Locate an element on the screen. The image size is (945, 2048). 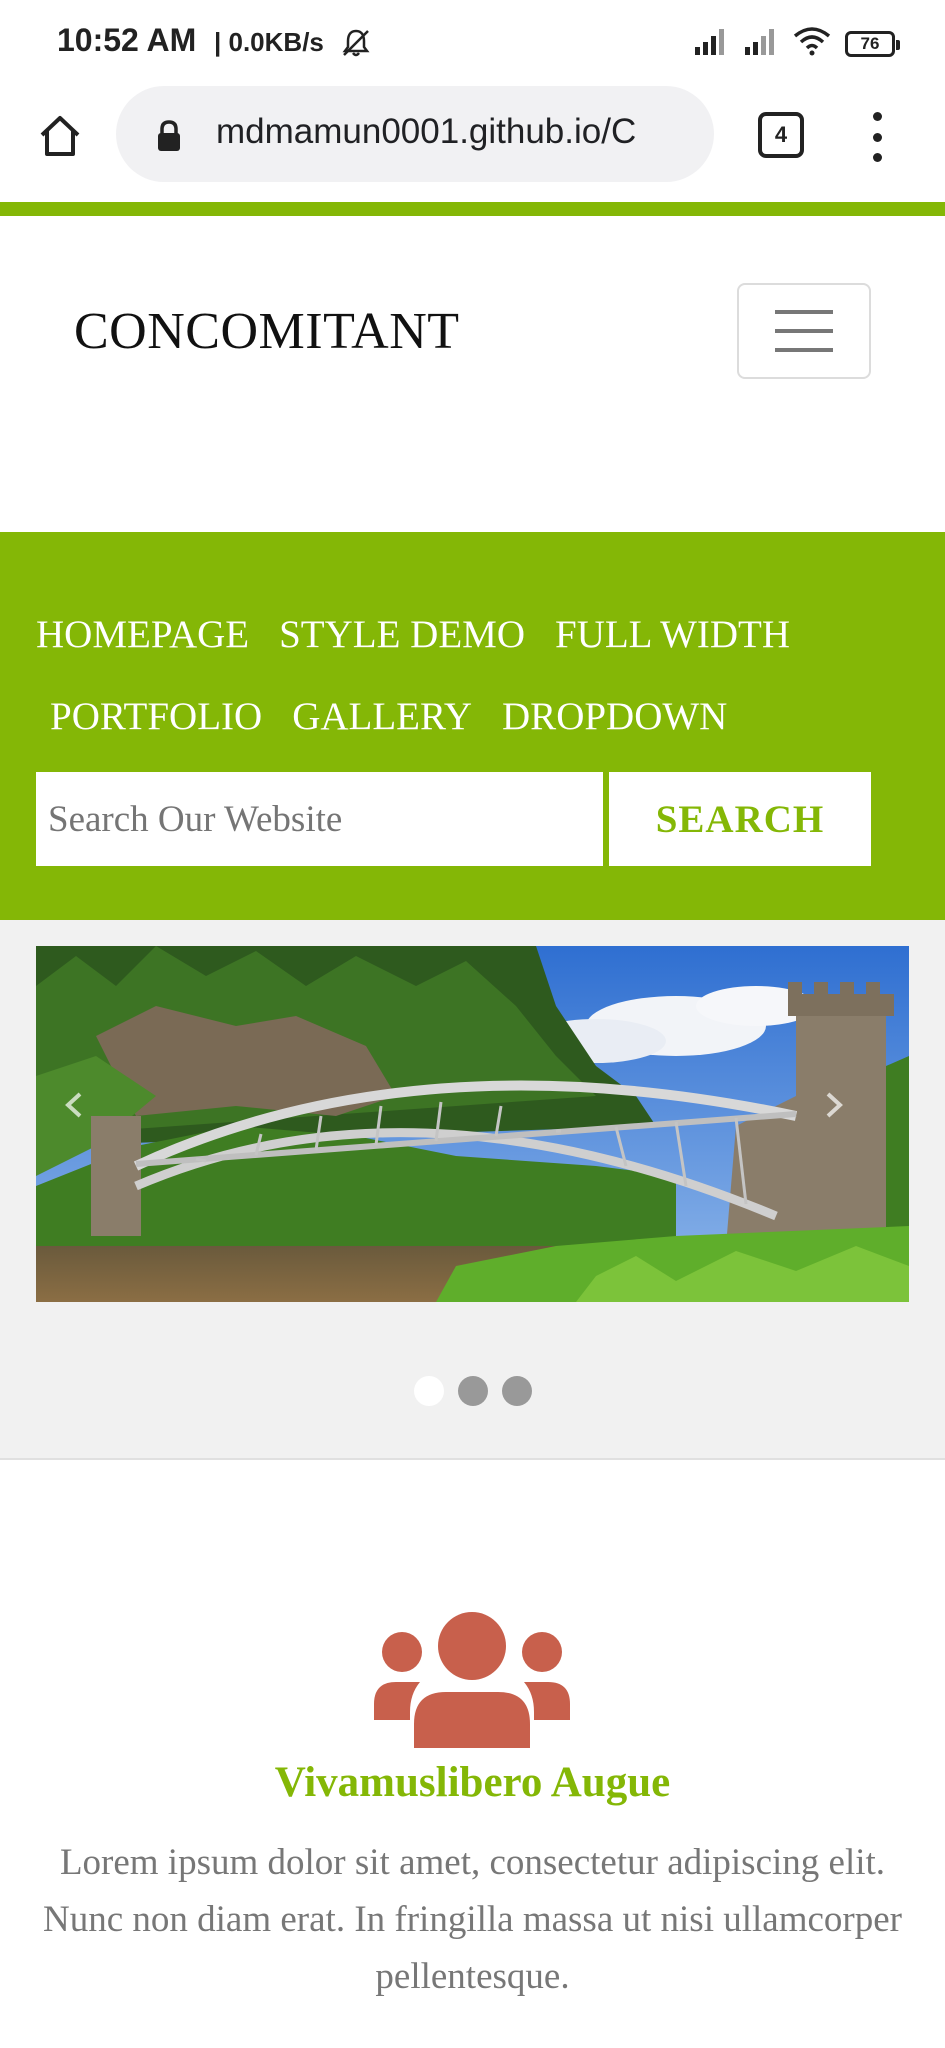
nav-row: HOMEPAGE STYLE DEMO FULL WIDTH is located at coordinates (413, 634).